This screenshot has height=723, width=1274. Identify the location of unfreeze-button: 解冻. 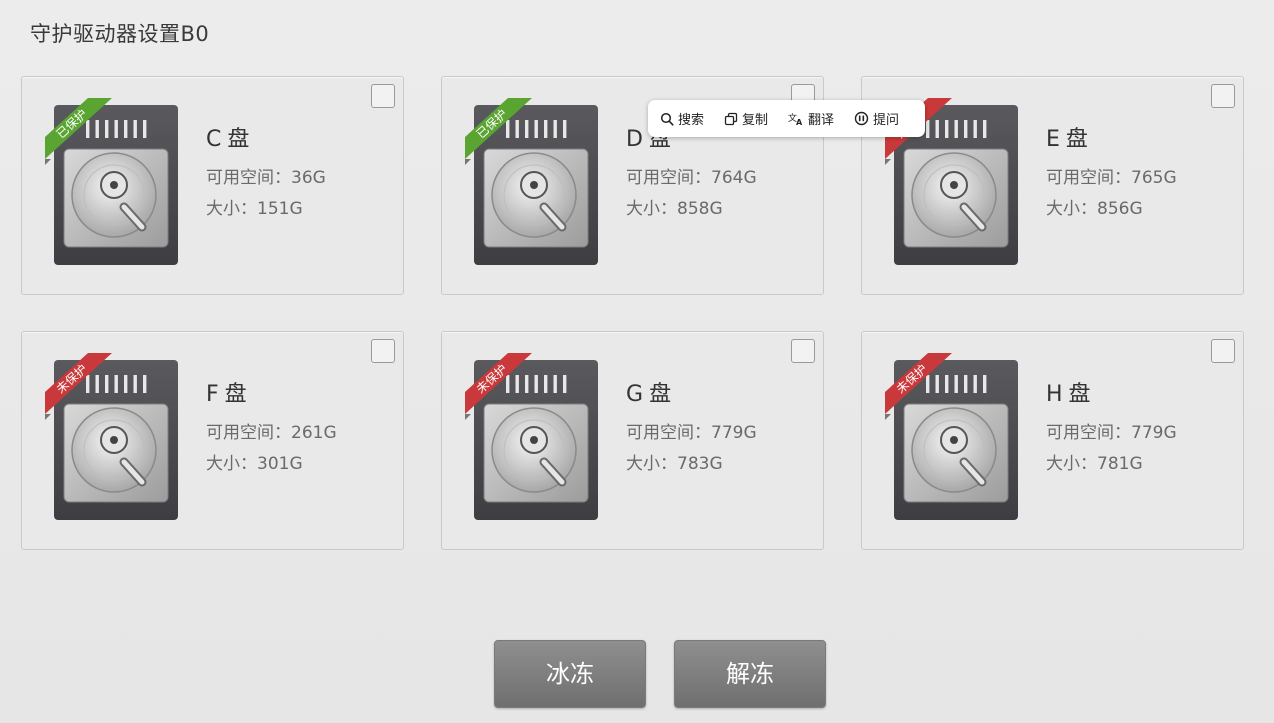
(750, 674).